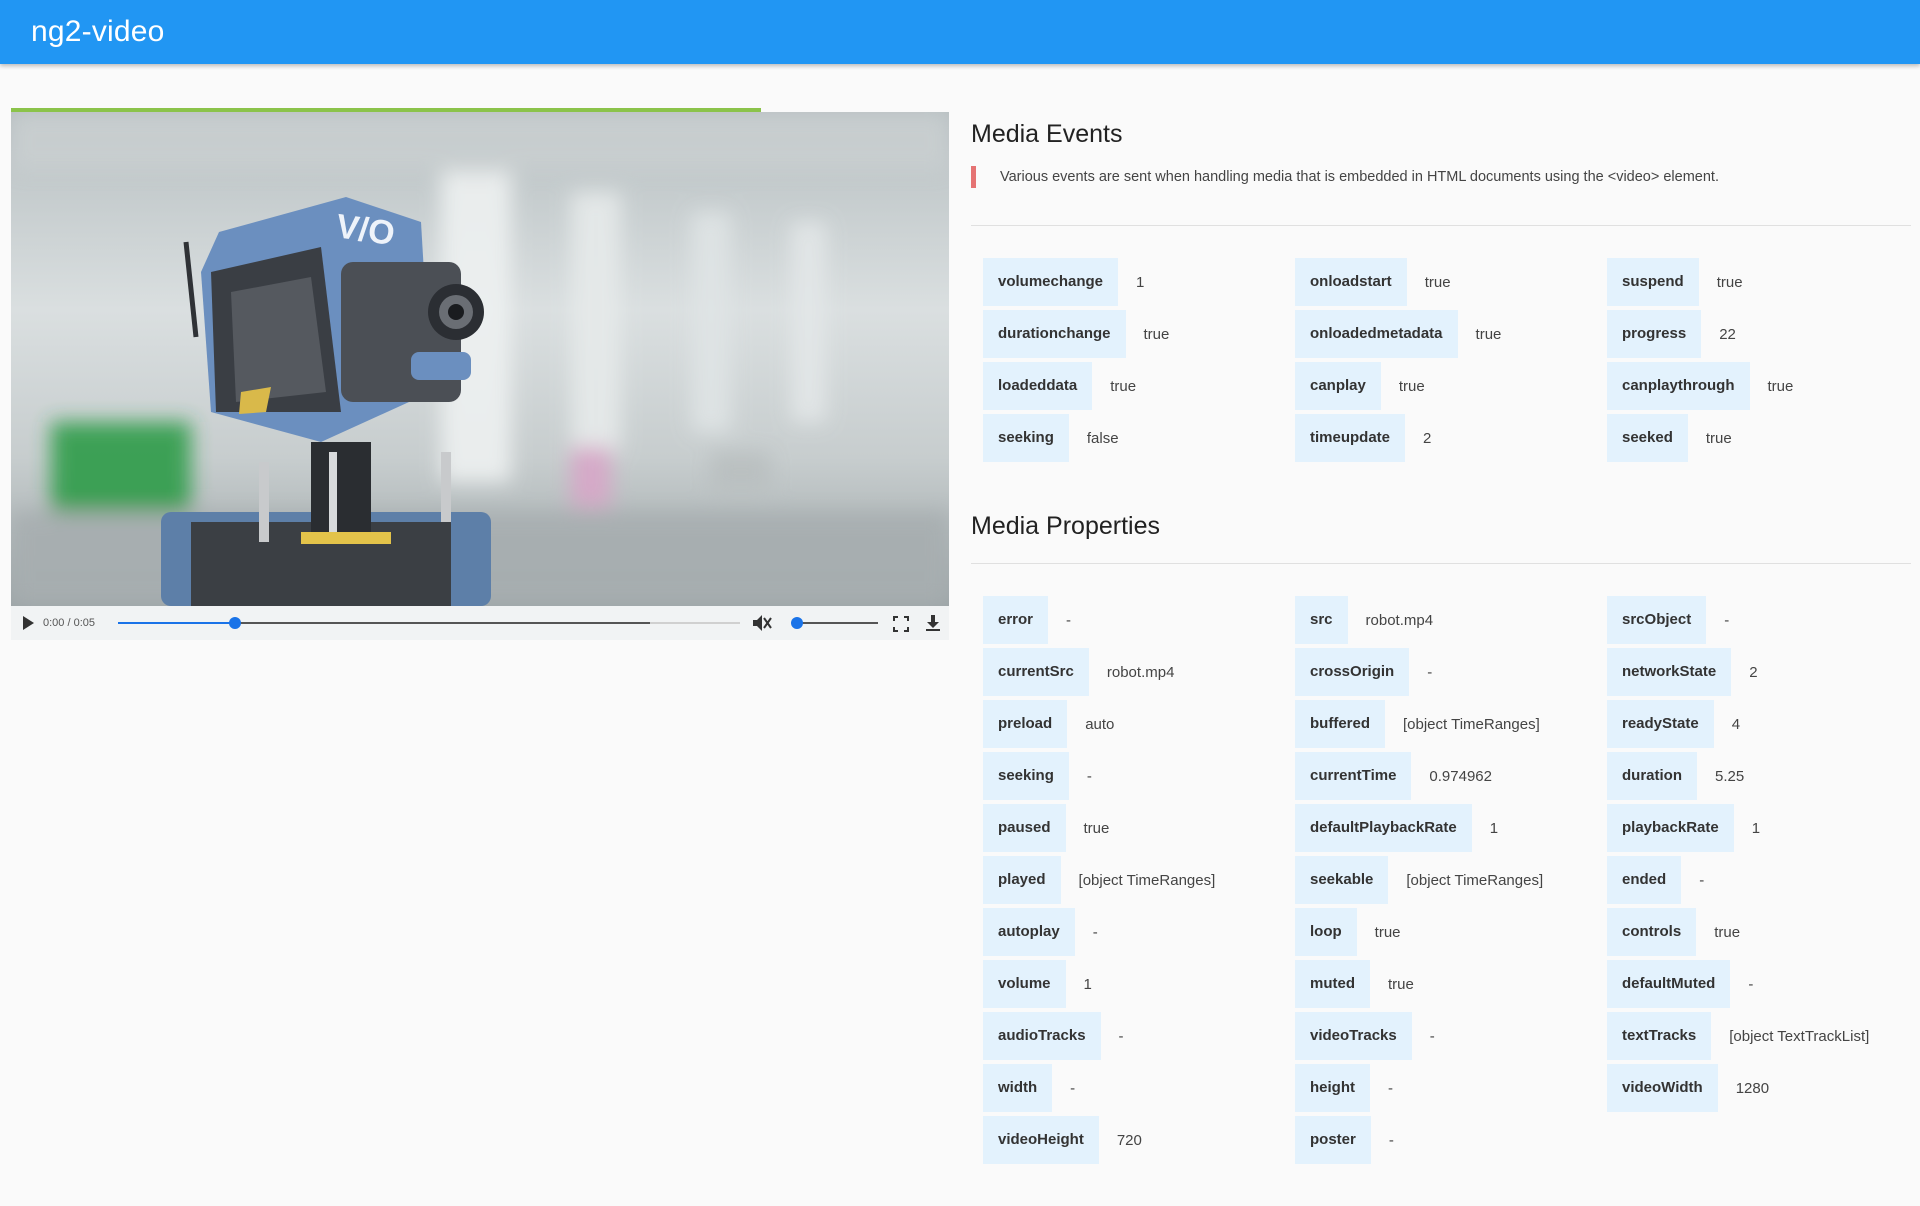 This screenshot has height=1206, width=1920. I want to click on kv-pair-autoplay: autoplay -, so click(1040, 932).